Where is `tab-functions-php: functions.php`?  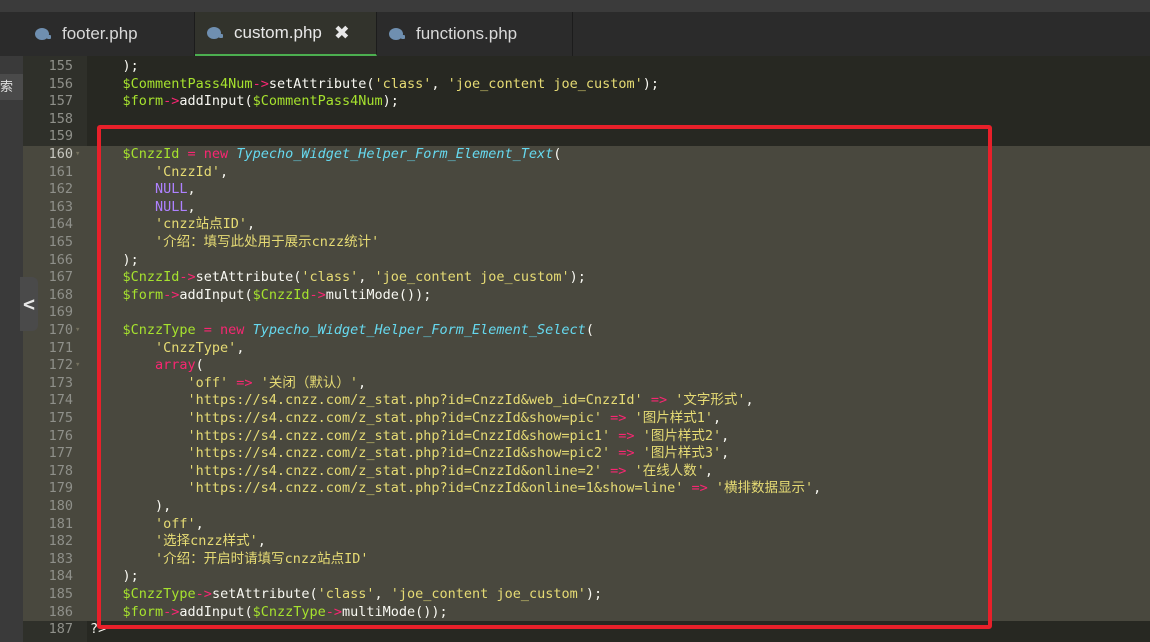 tab-functions-php: functions.php is located at coordinates (475, 34).